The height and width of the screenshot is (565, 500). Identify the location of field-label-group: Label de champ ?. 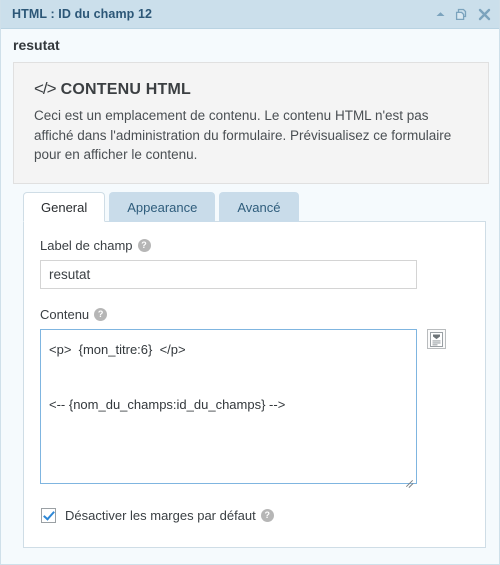
(228, 263).